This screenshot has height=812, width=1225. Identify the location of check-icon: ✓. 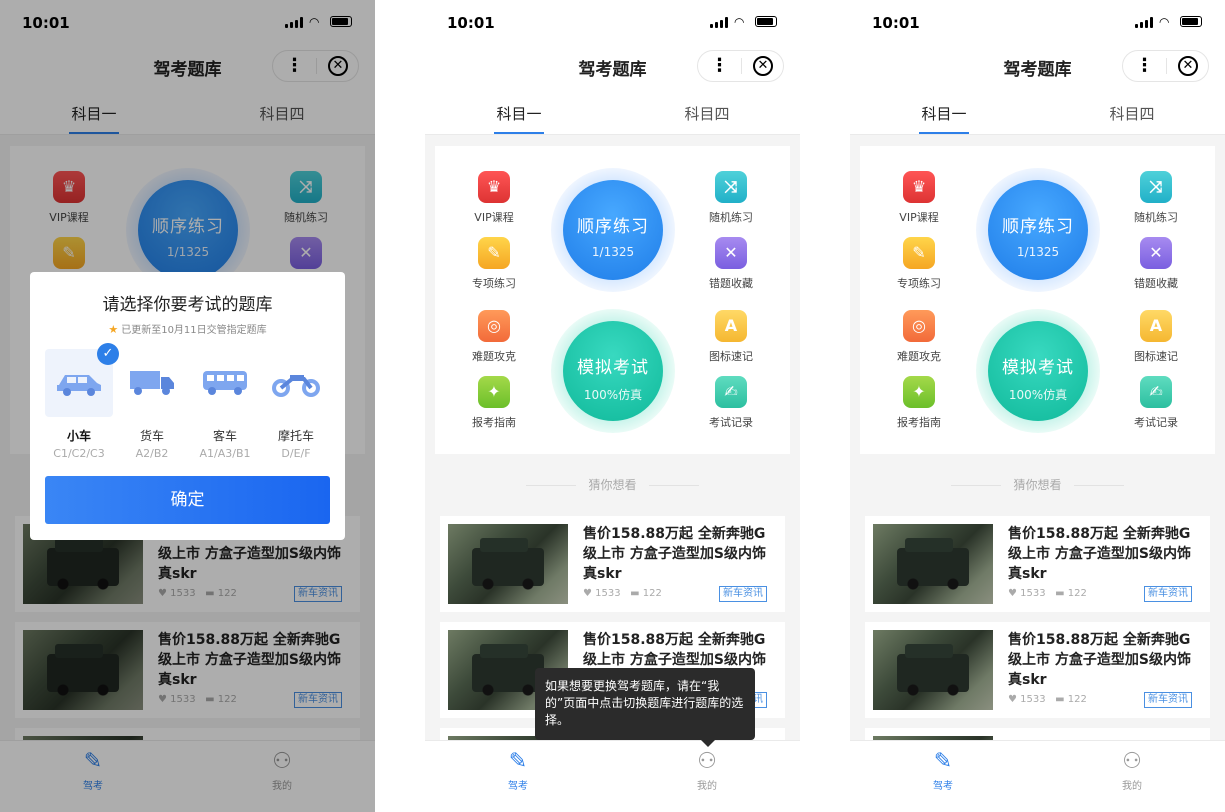
(108, 354).